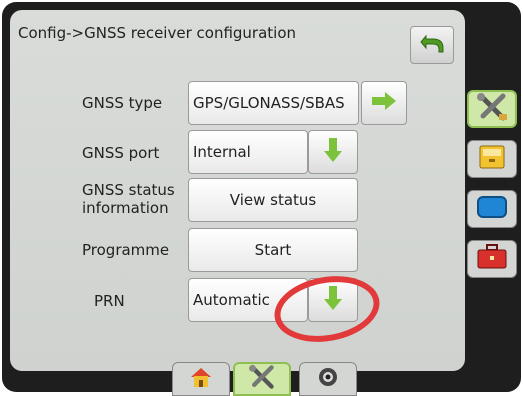 The image size is (523, 396). Describe the element at coordinates (128, 199) in the screenshot. I see `gnss-status-label: GNSS status information` at that location.